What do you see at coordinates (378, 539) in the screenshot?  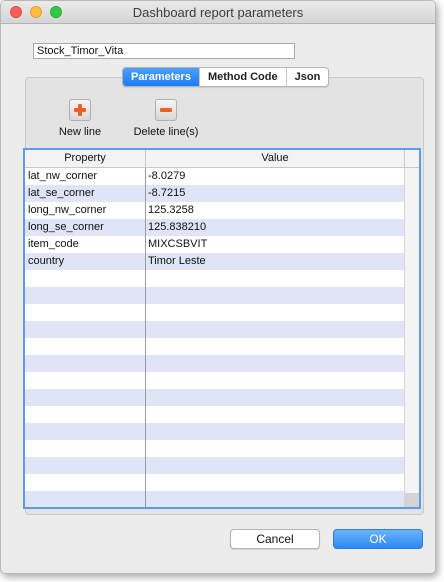 I see `ok-button: OK` at bounding box center [378, 539].